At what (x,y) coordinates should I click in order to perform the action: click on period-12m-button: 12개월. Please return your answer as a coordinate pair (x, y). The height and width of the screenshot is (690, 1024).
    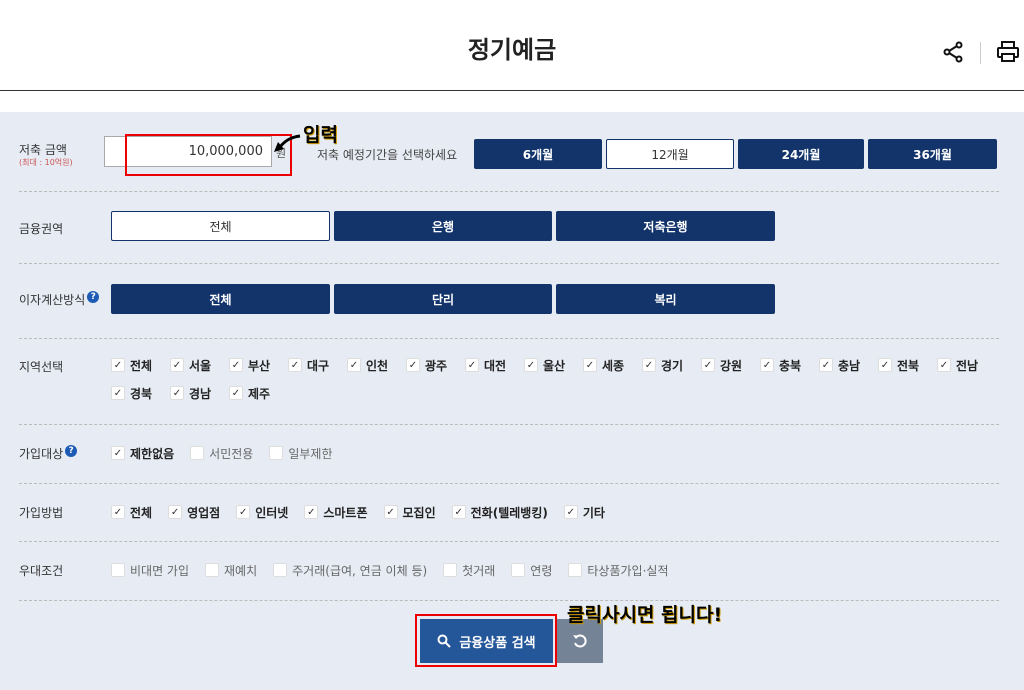
    Looking at the image, I should click on (670, 154).